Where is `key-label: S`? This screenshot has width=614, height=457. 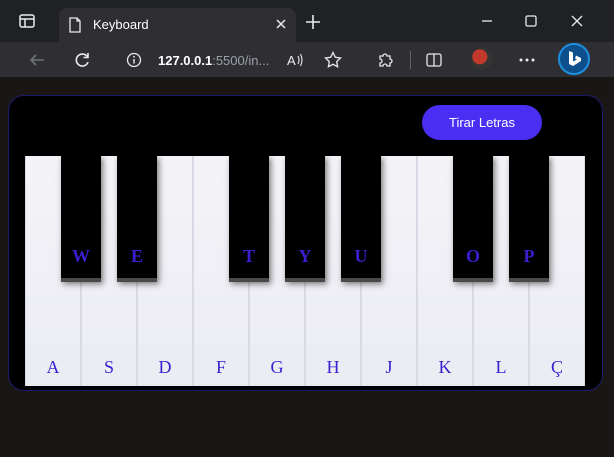
key-label: S is located at coordinates (108, 367).